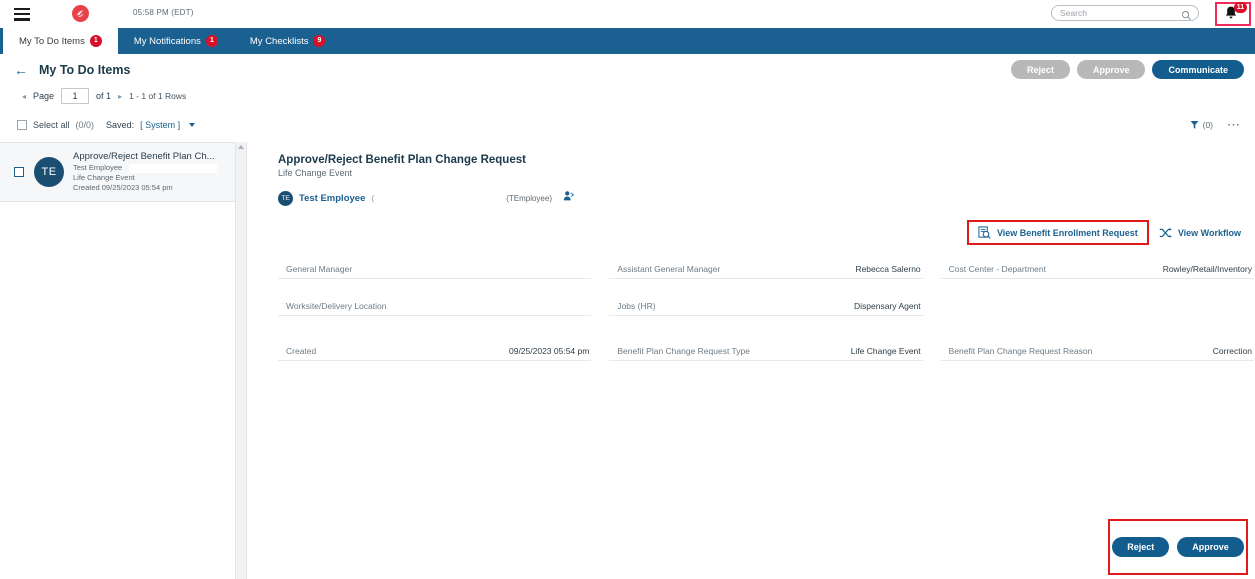 This screenshot has width=1255, height=579. I want to click on page-label: Page, so click(44, 96).